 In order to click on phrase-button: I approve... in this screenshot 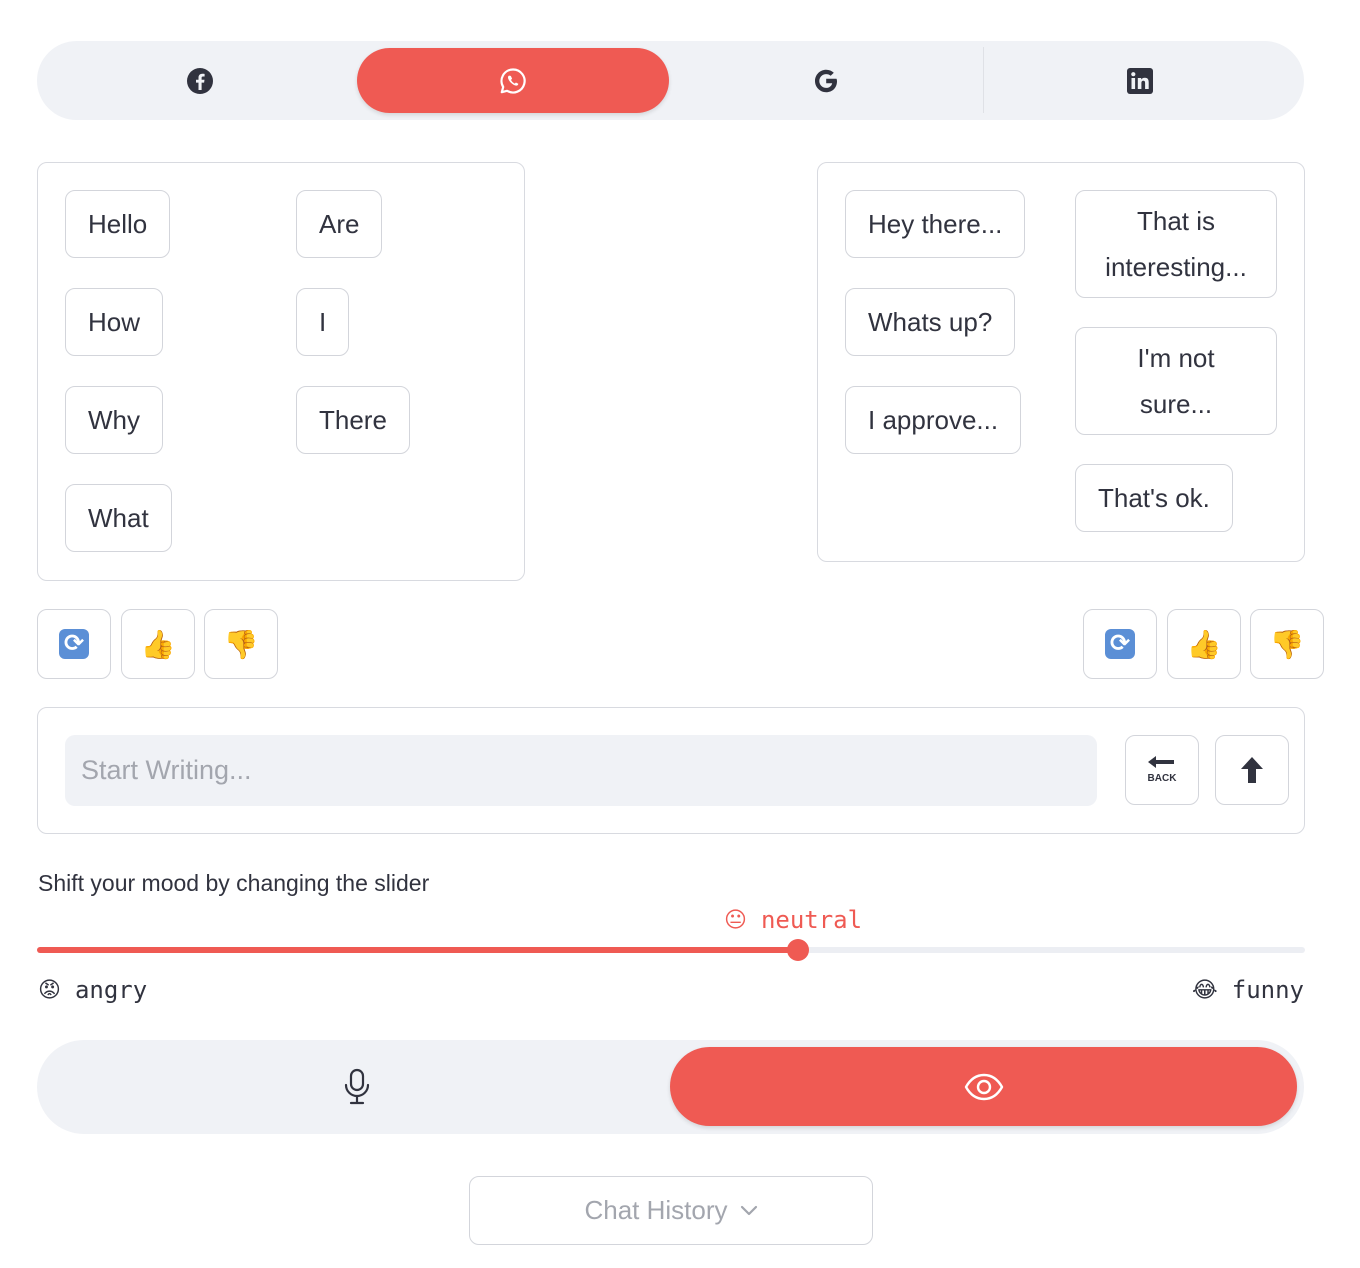, I will do `click(933, 420)`.